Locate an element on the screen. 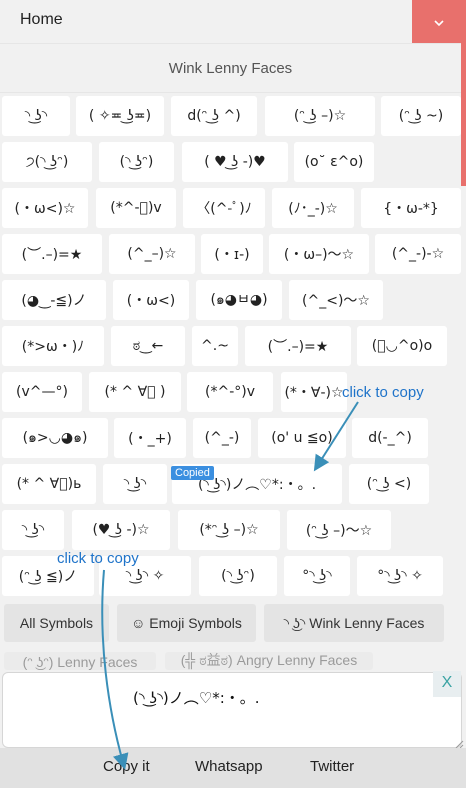 This screenshot has width=466, height=788. face-chip: (*ᵔ ͜ʖ –)☆ is located at coordinates (229, 530).